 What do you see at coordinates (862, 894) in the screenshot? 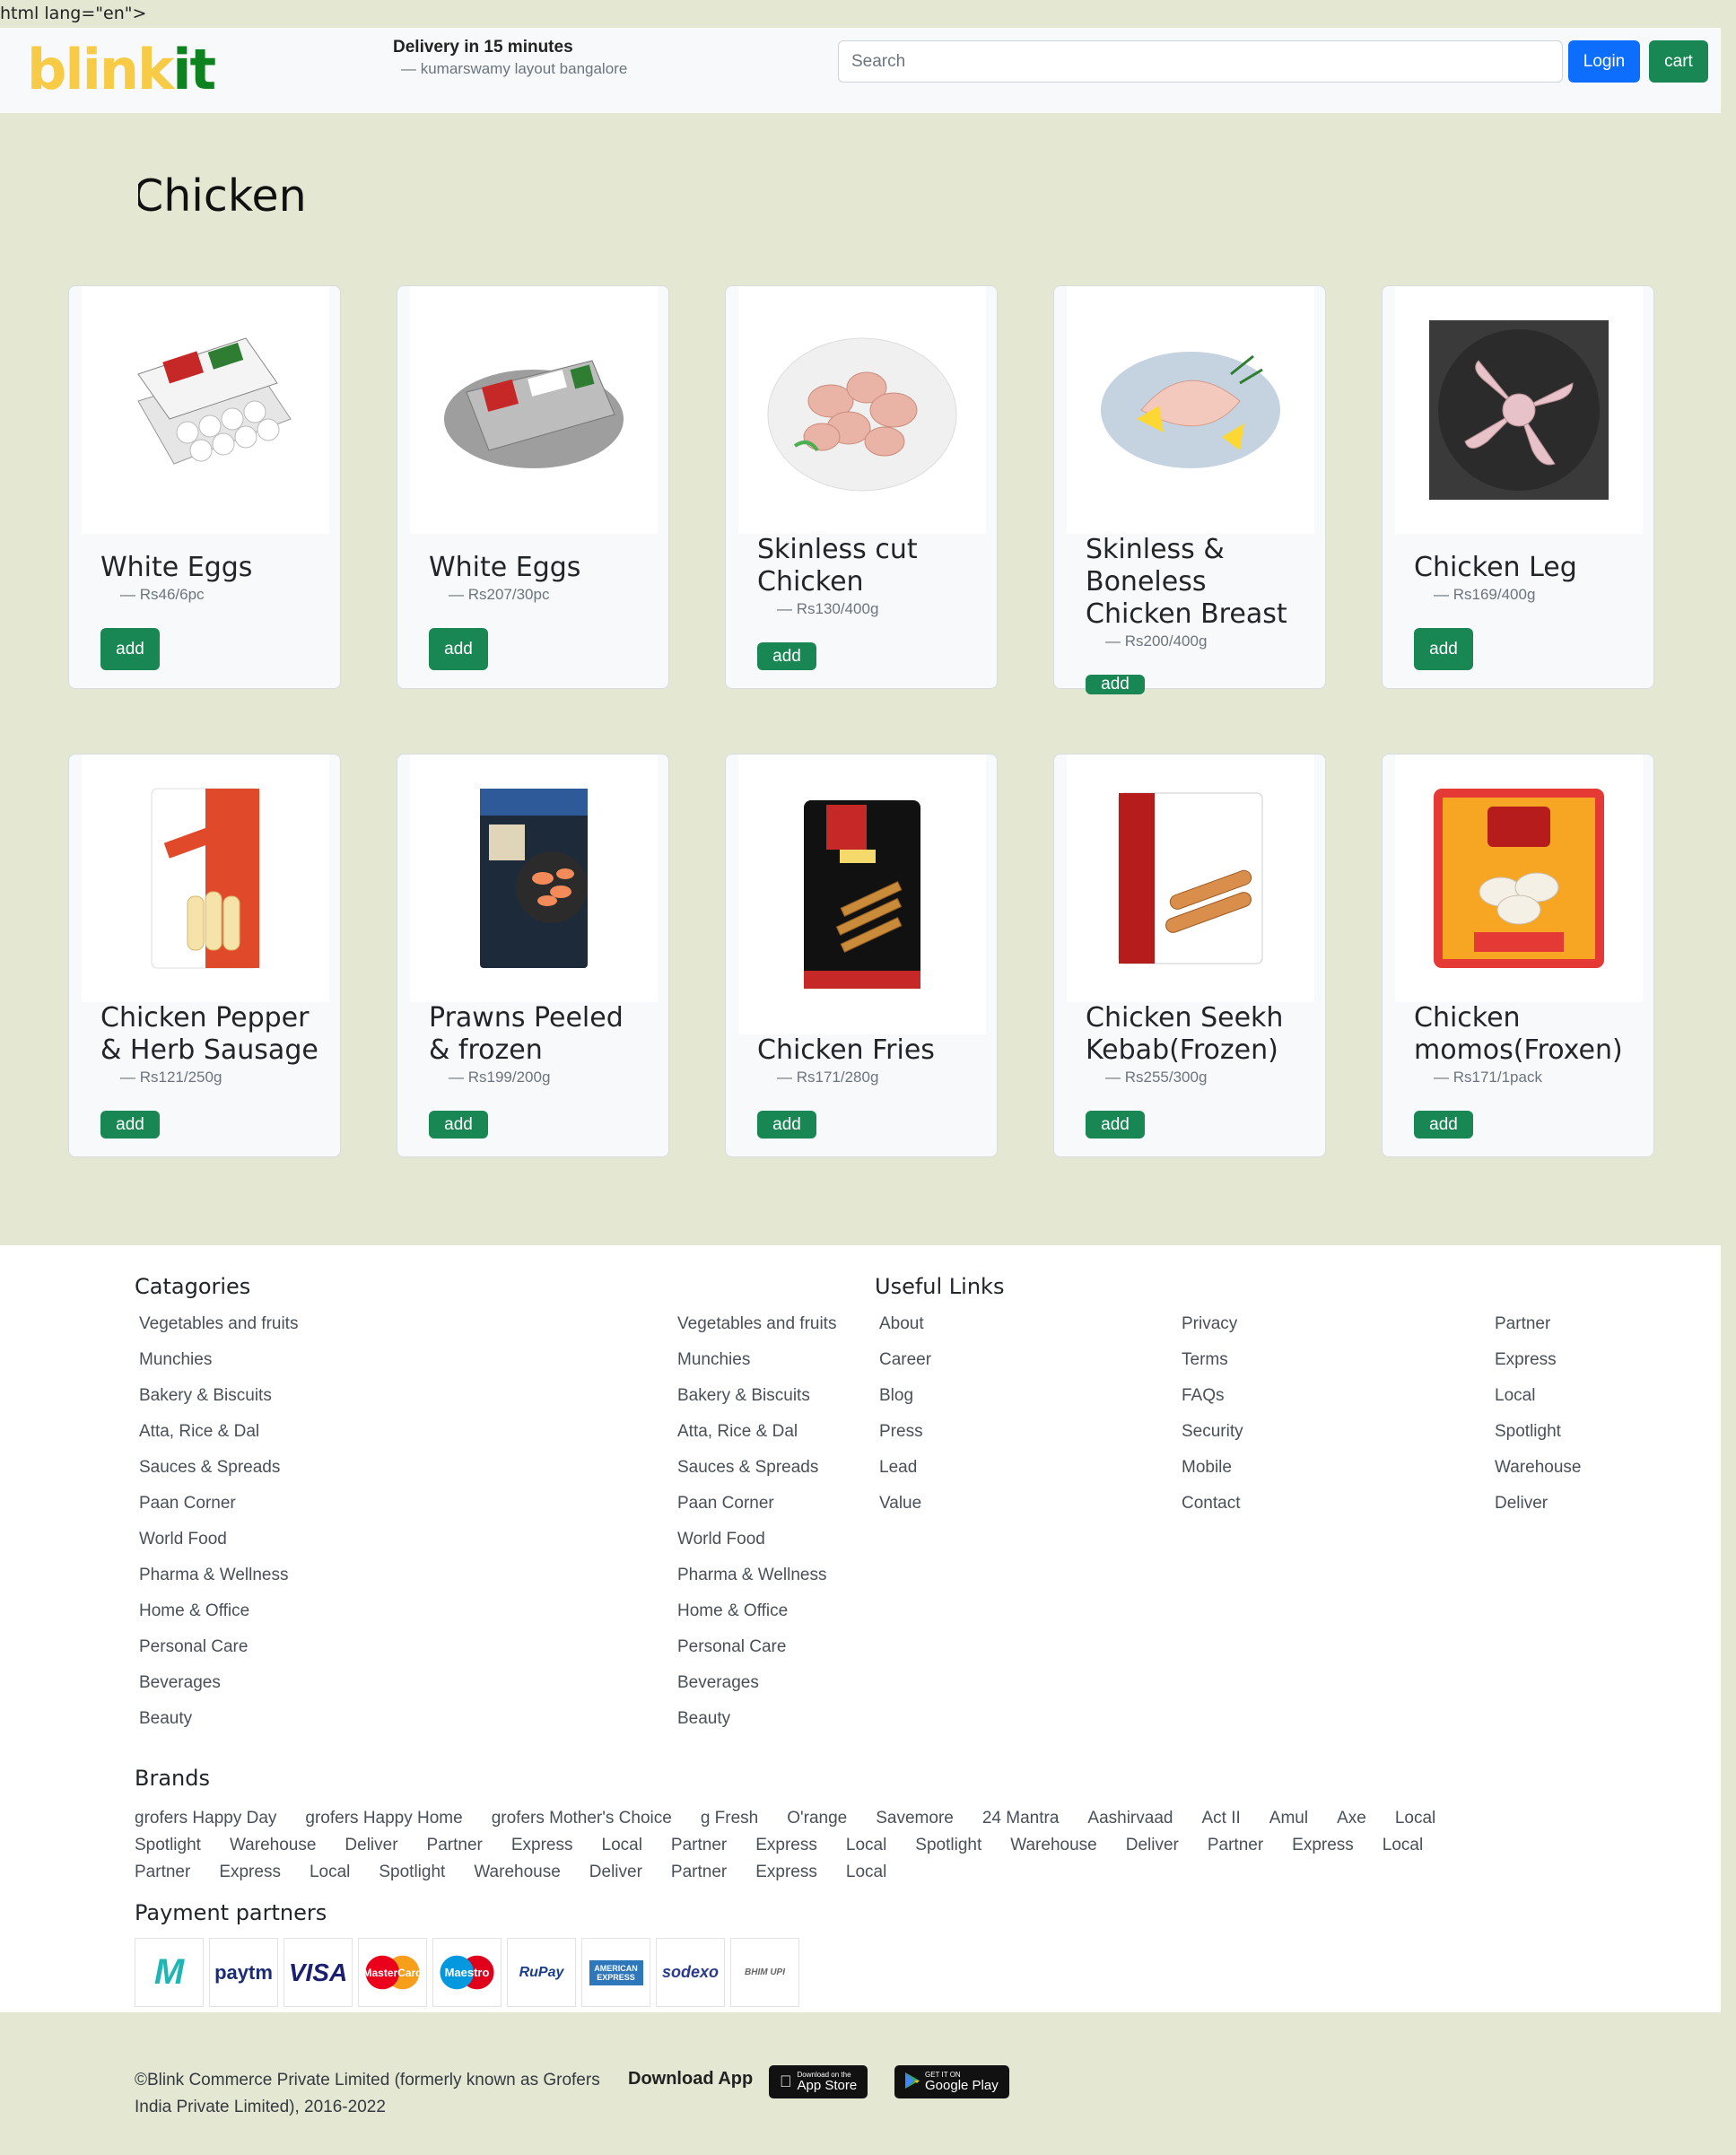
I see `fries-pack-image` at bounding box center [862, 894].